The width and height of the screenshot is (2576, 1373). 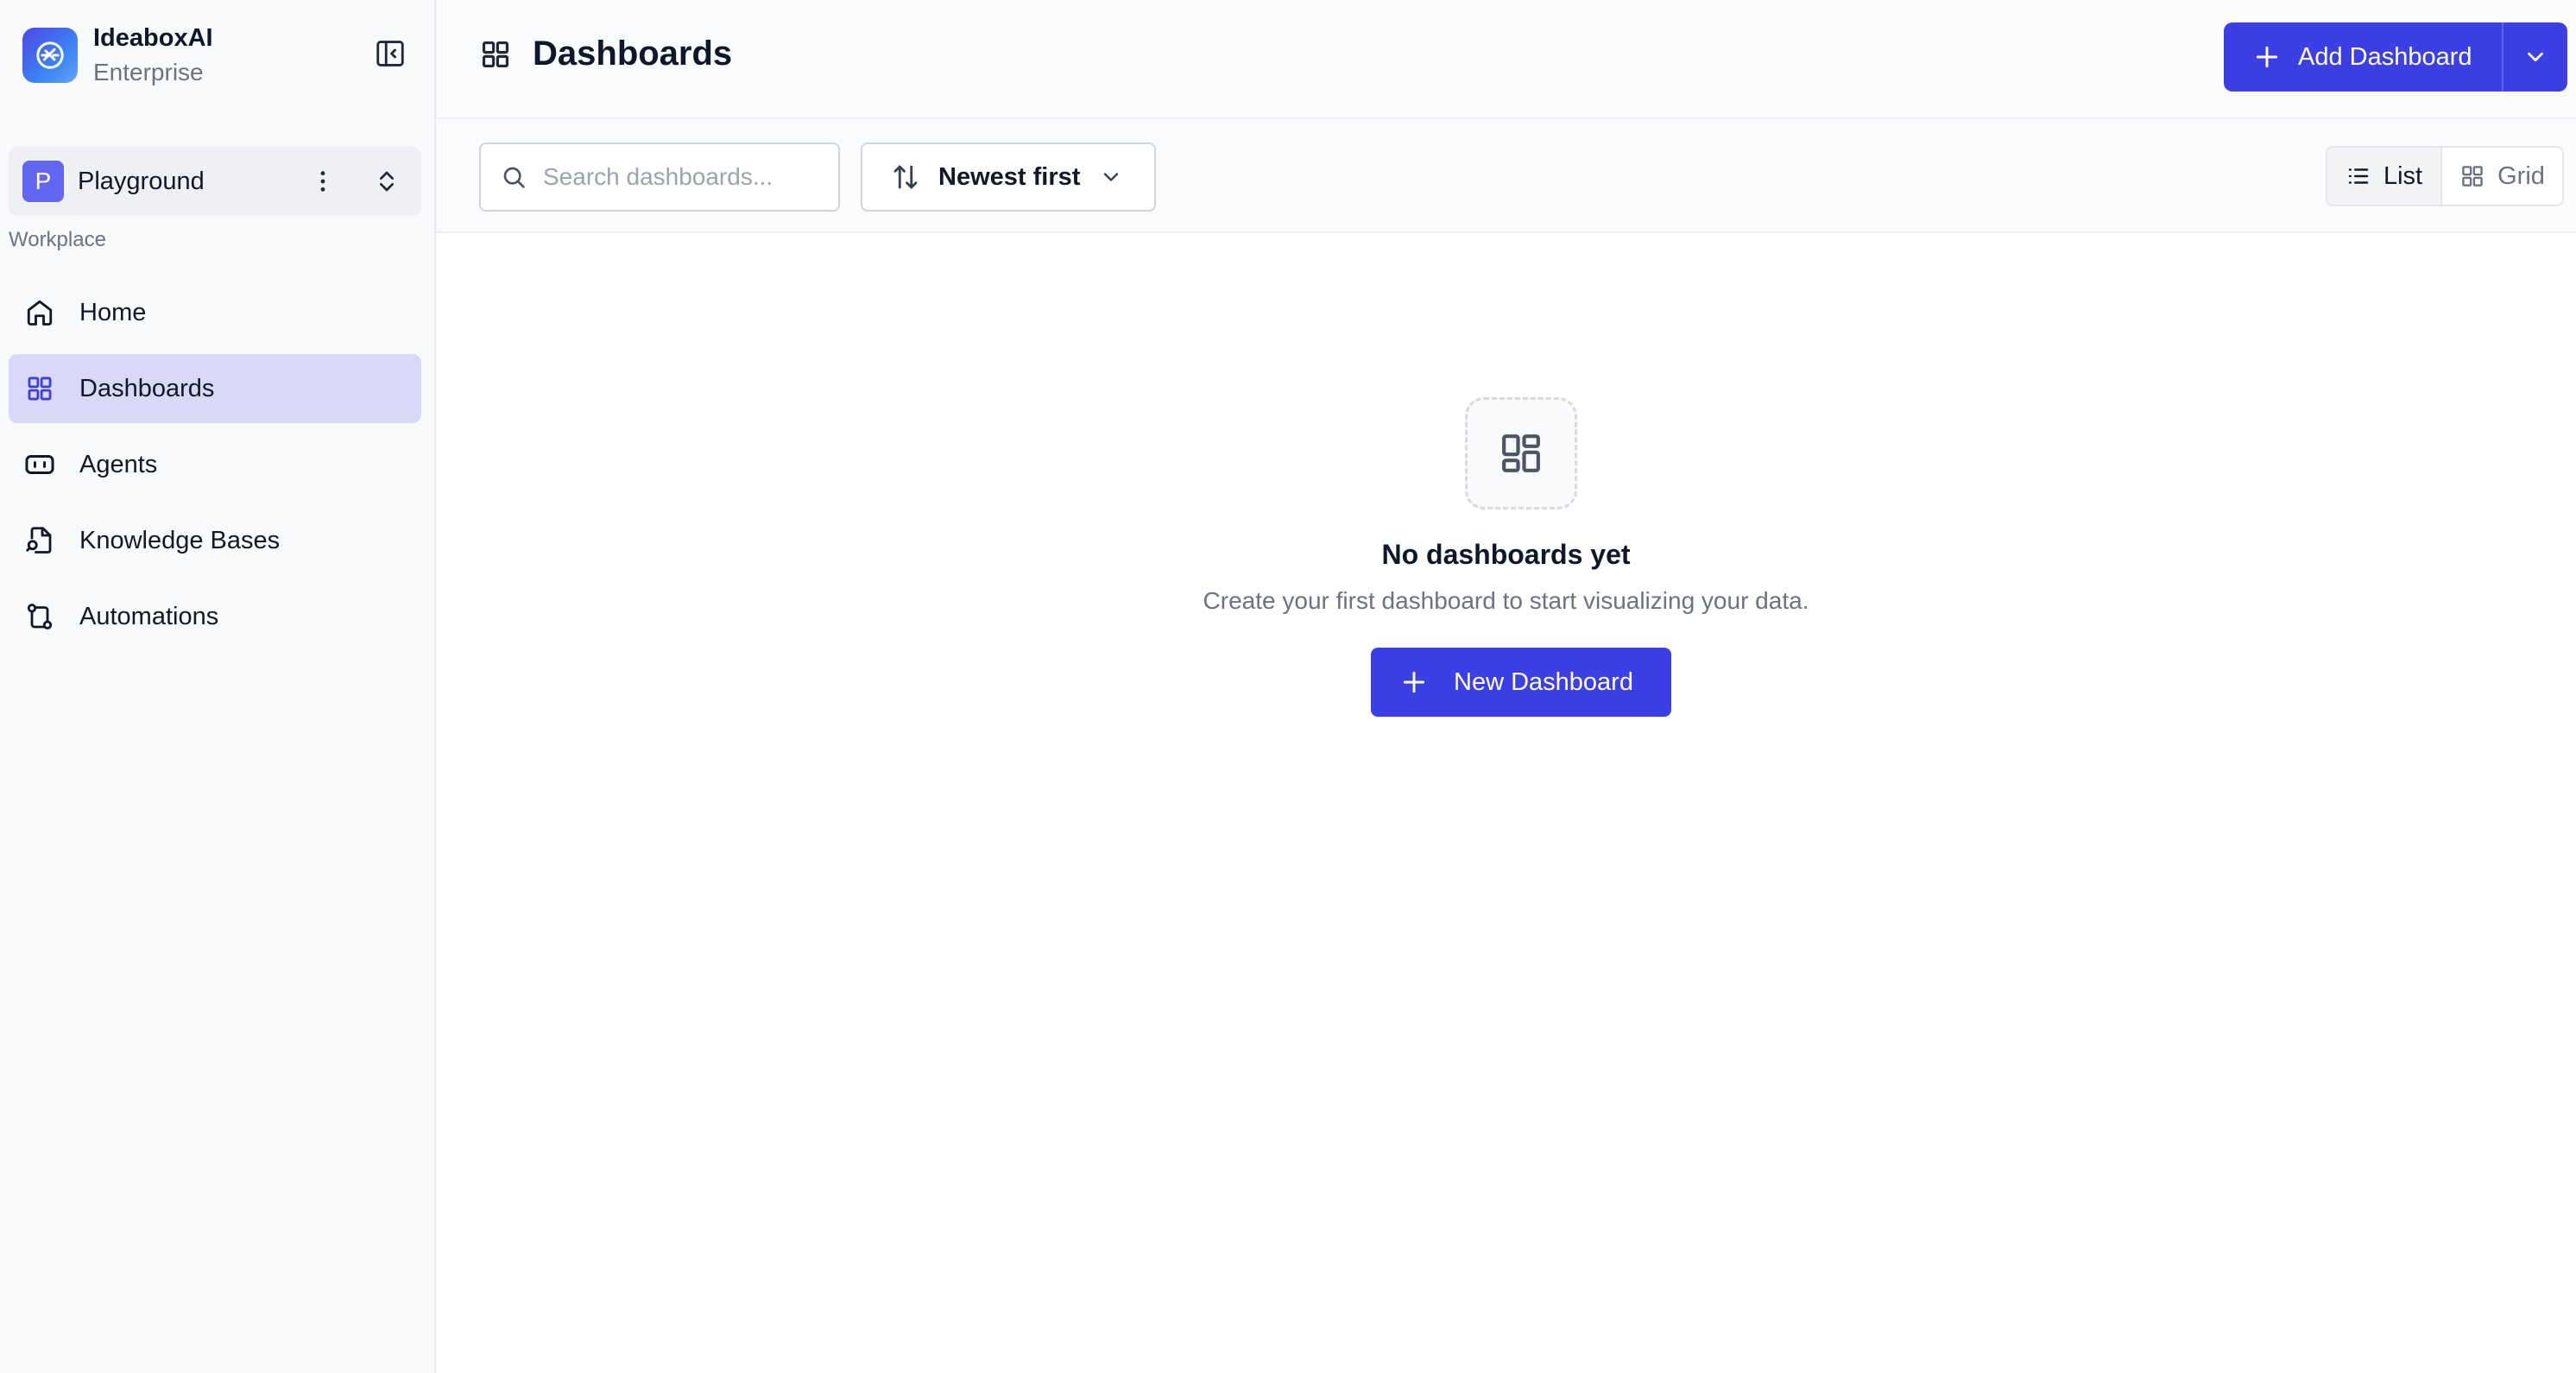 What do you see at coordinates (39, 464) in the screenshot?
I see `agent-icon` at bounding box center [39, 464].